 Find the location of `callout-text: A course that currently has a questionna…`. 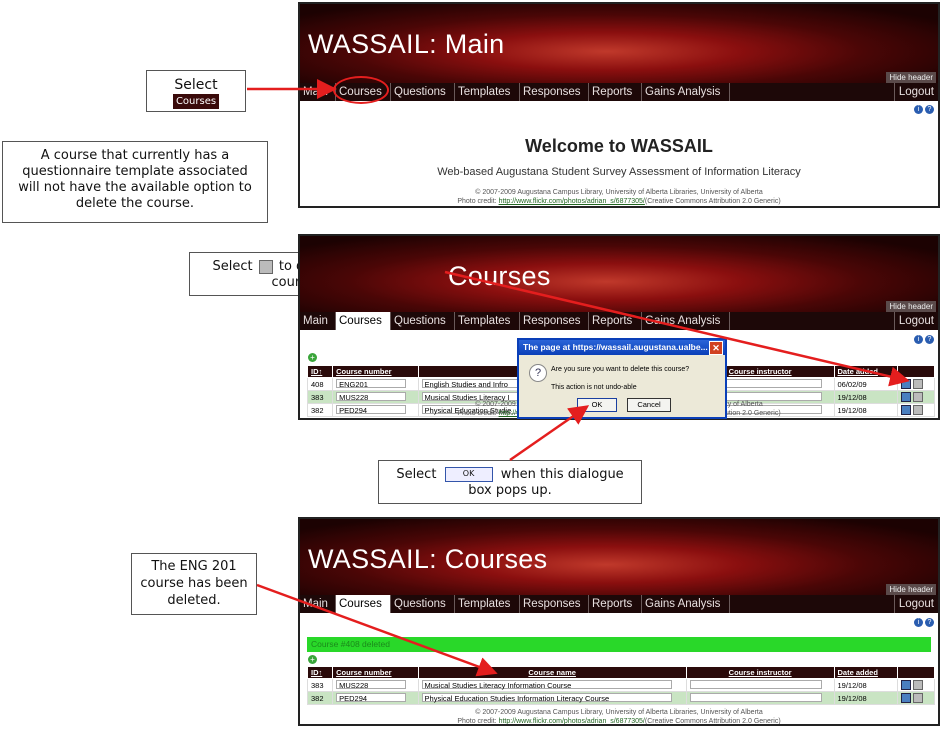

callout-text: A course that currently has a questionna… is located at coordinates (135, 179).